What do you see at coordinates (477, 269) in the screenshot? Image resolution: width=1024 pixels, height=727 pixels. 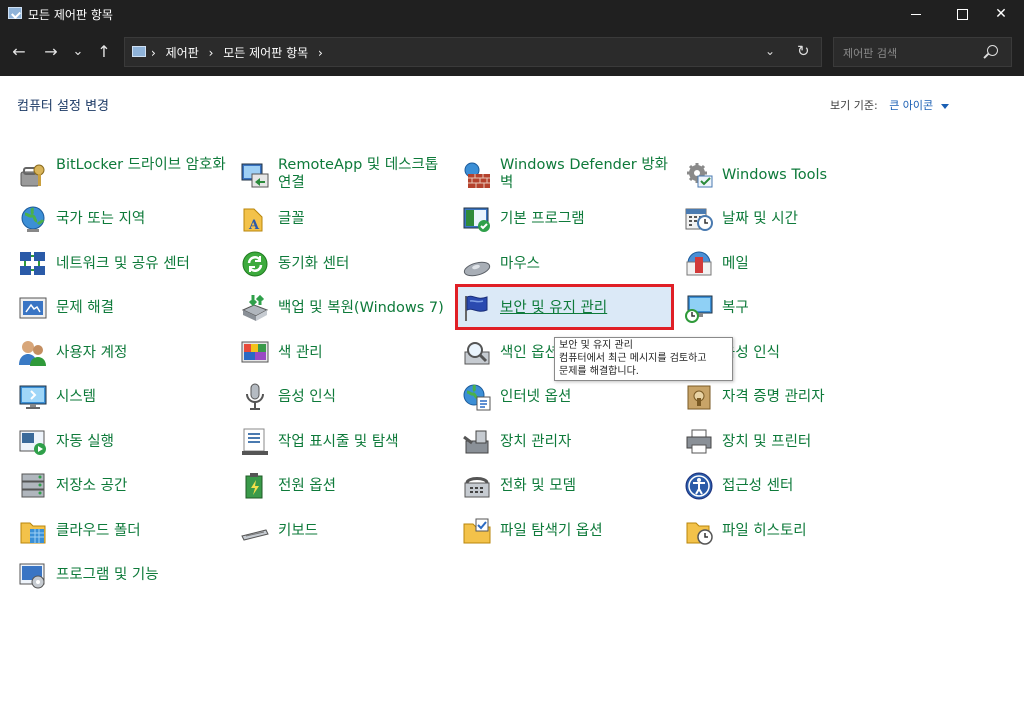 I see `mouse-icon` at bounding box center [477, 269].